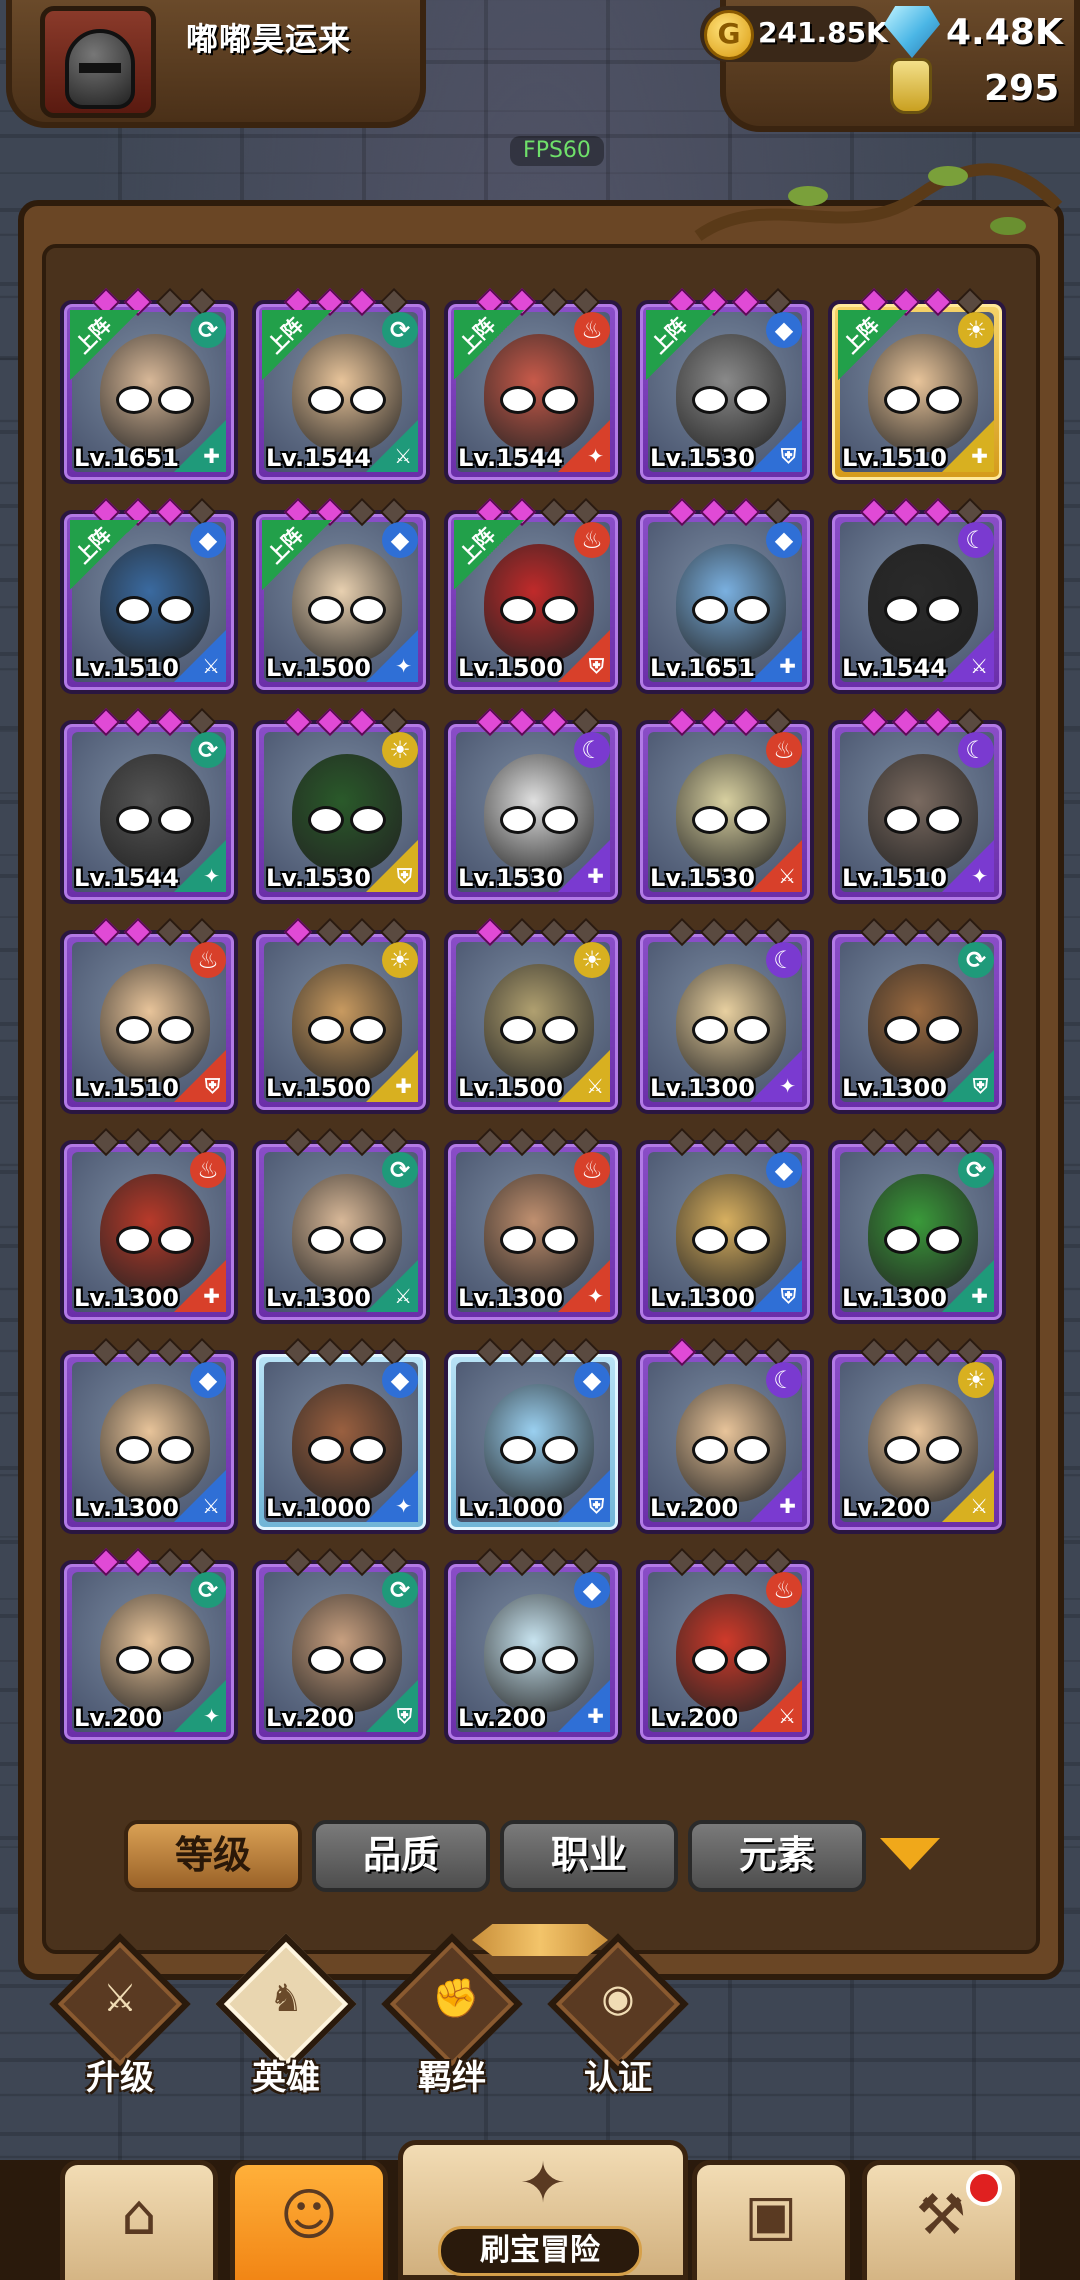  I want to click on hero-card: ⟳ ⛨ Lv.1300, so click(917, 1015).